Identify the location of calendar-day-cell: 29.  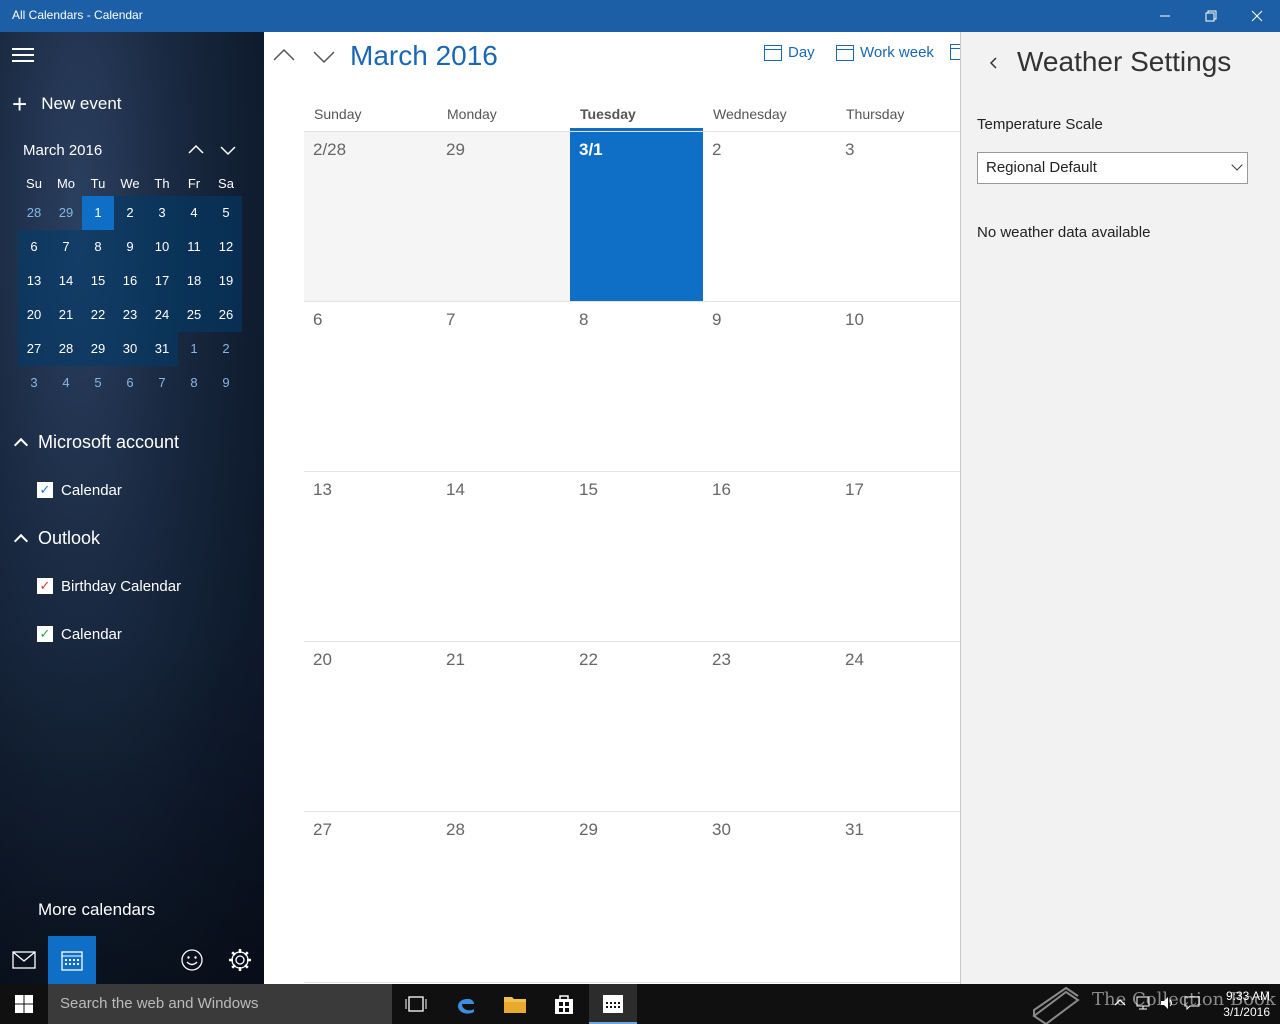
(636, 897).